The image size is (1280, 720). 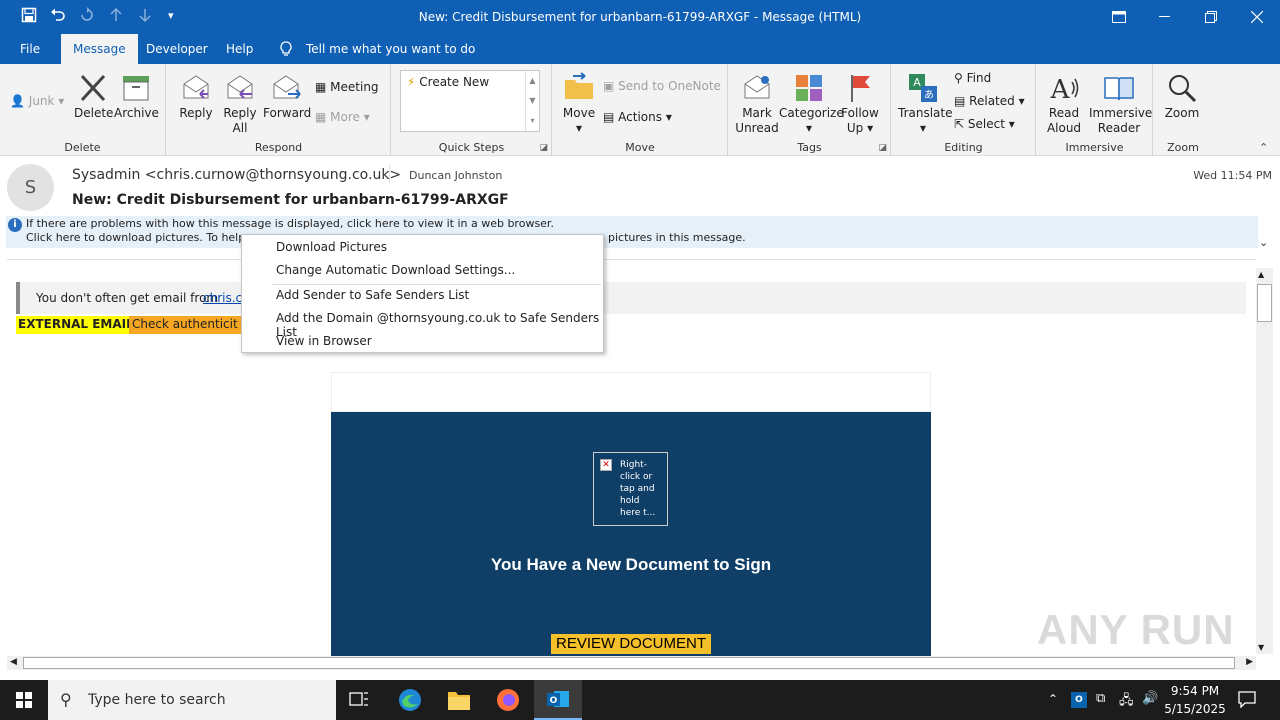 I want to click on review-document-button: REVIEW DOCUMENT, so click(x=631, y=644).